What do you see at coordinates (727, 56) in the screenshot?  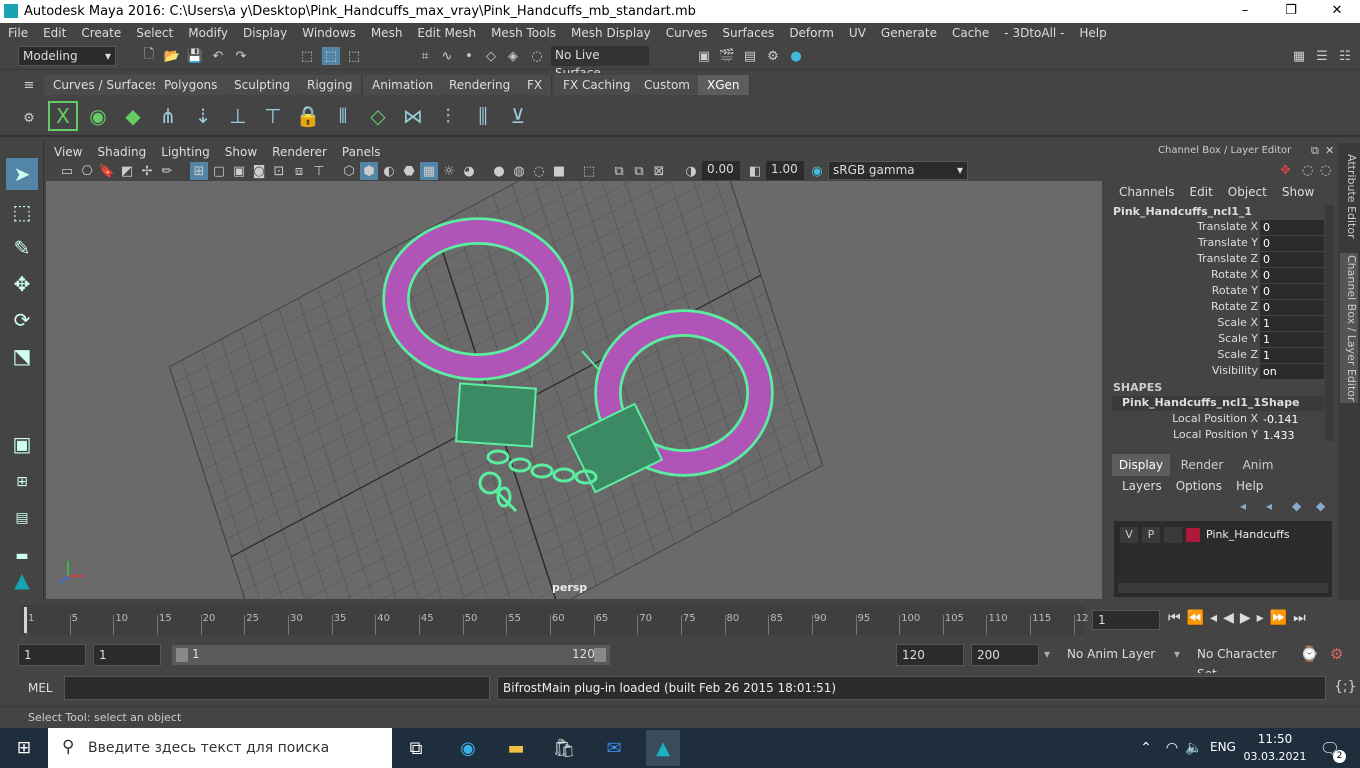 I see `render-frame-icon: 🎬` at bounding box center [727, 56].